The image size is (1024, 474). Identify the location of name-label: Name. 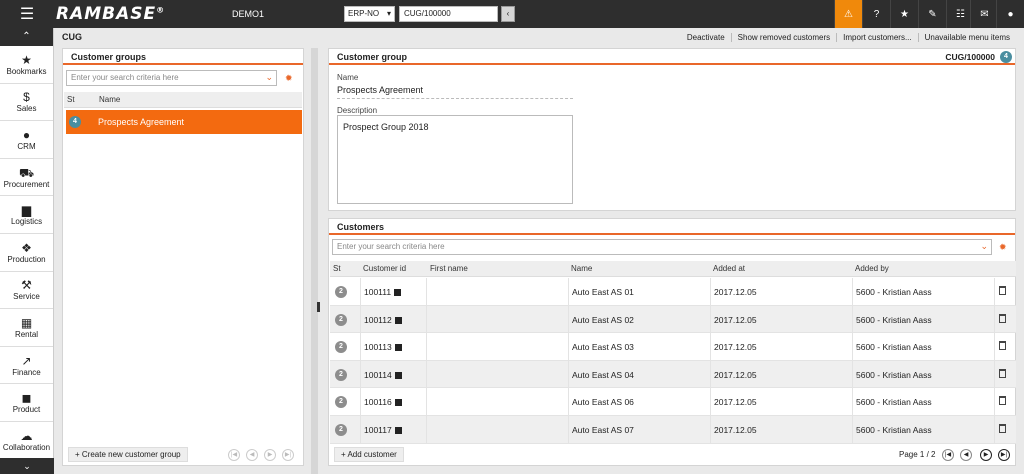
(348, 77).